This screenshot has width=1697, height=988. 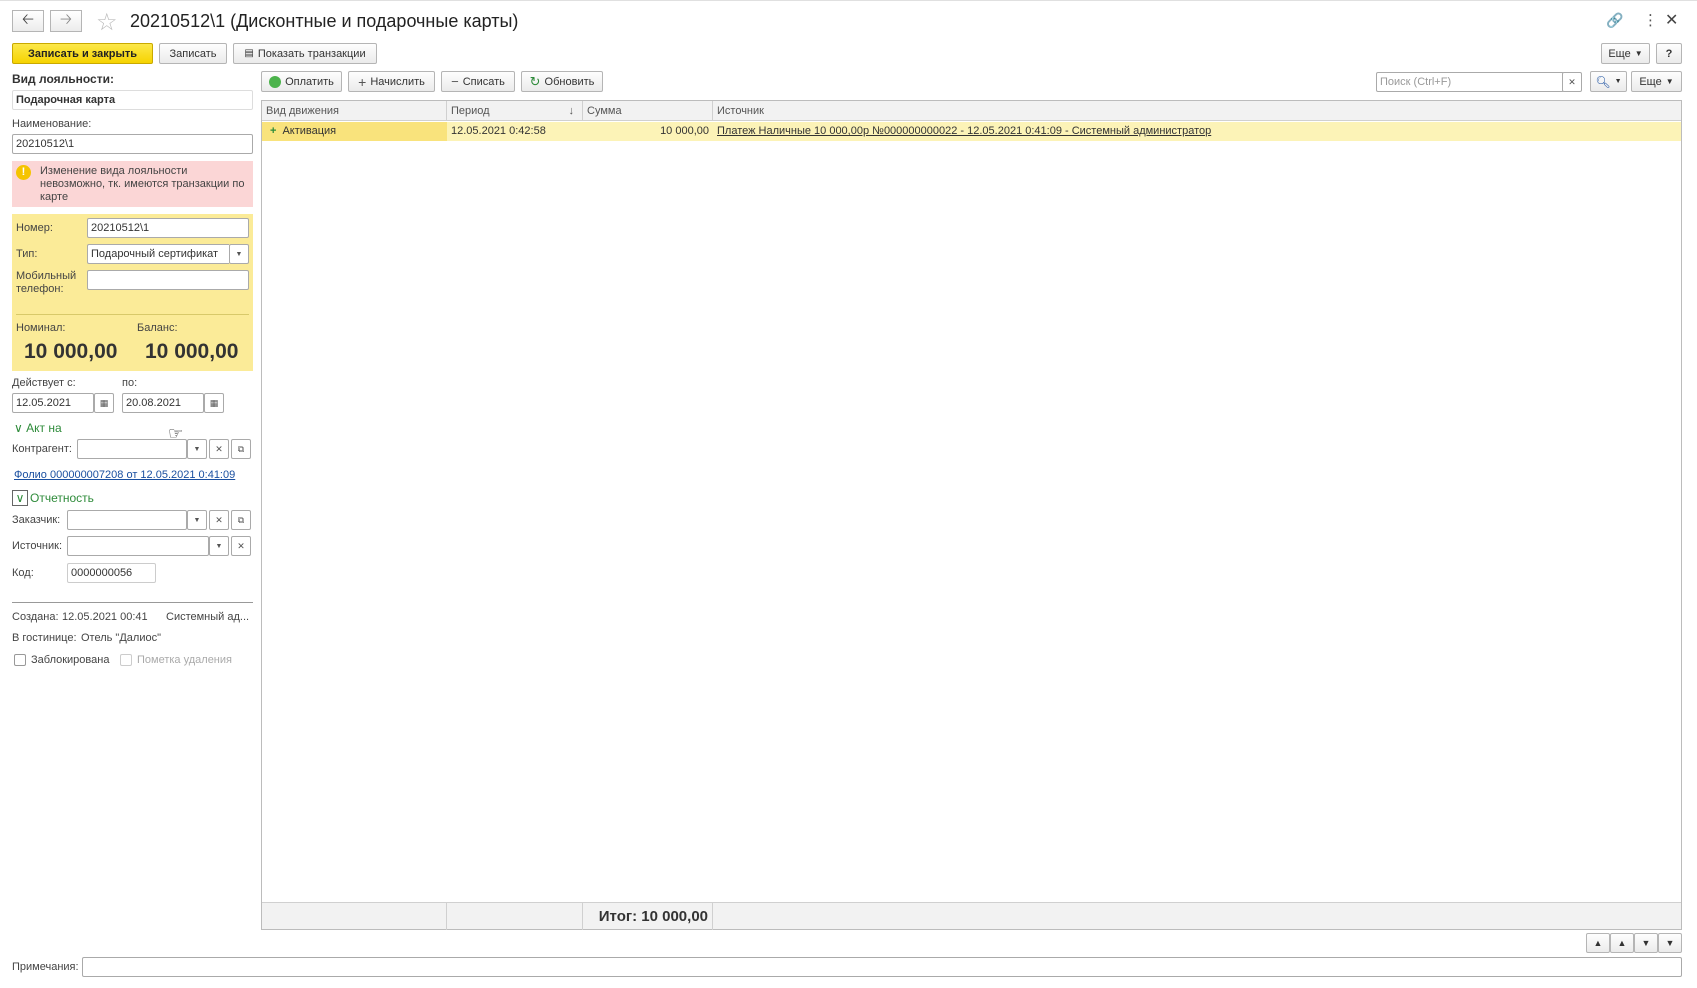 What do you see at coordinates (311, 53) in the screenshot?
I see `show-transactions-label: Показать транзакции` at bounding box center [311, 53].